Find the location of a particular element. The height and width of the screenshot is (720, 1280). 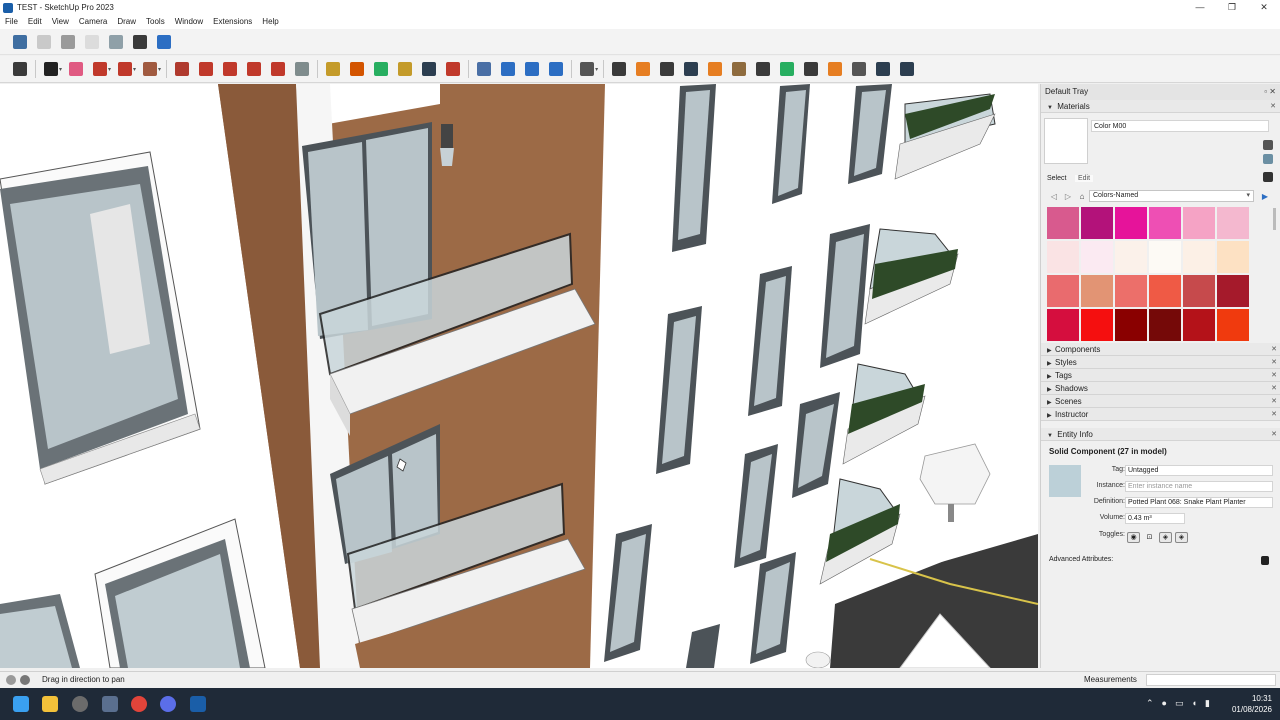

menu-draw: Draw is located at coordinates (126, 22).